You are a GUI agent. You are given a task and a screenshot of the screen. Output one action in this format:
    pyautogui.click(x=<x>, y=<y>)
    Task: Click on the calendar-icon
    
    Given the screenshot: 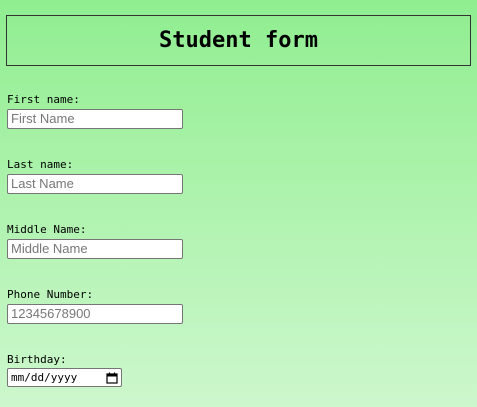 What is the action you would take?
    pyautogui.click(x=112, y=378)
    